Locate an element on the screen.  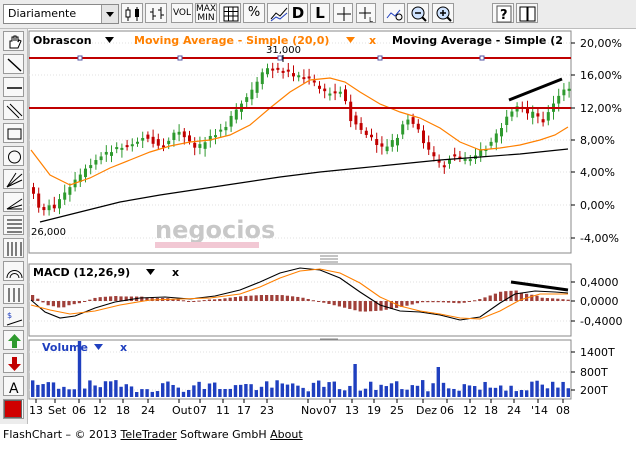
macd-y-axis: 0,4000 0,0000 -0,4000 is located at coordinates (596, 302).